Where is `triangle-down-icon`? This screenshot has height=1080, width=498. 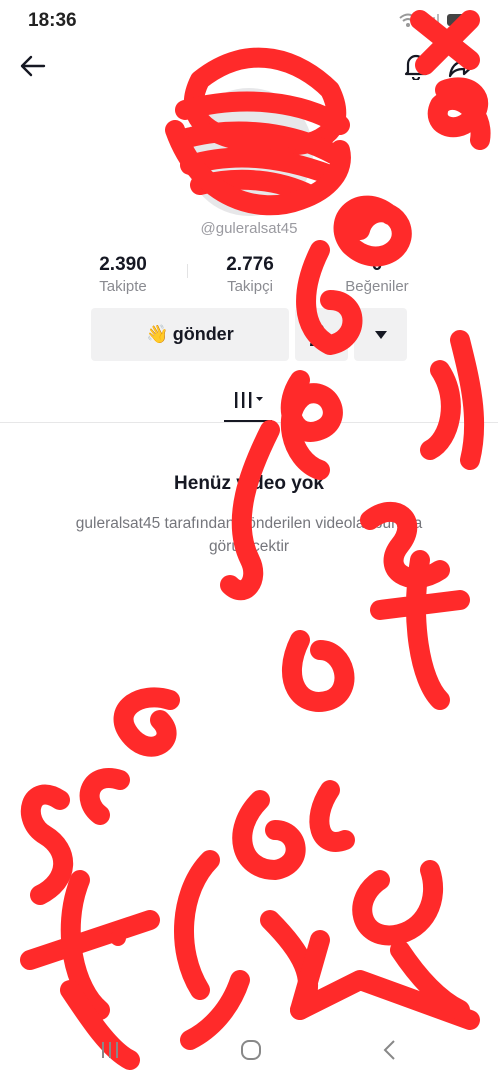
triangle-down-icon is located at coordinates (380, 334).